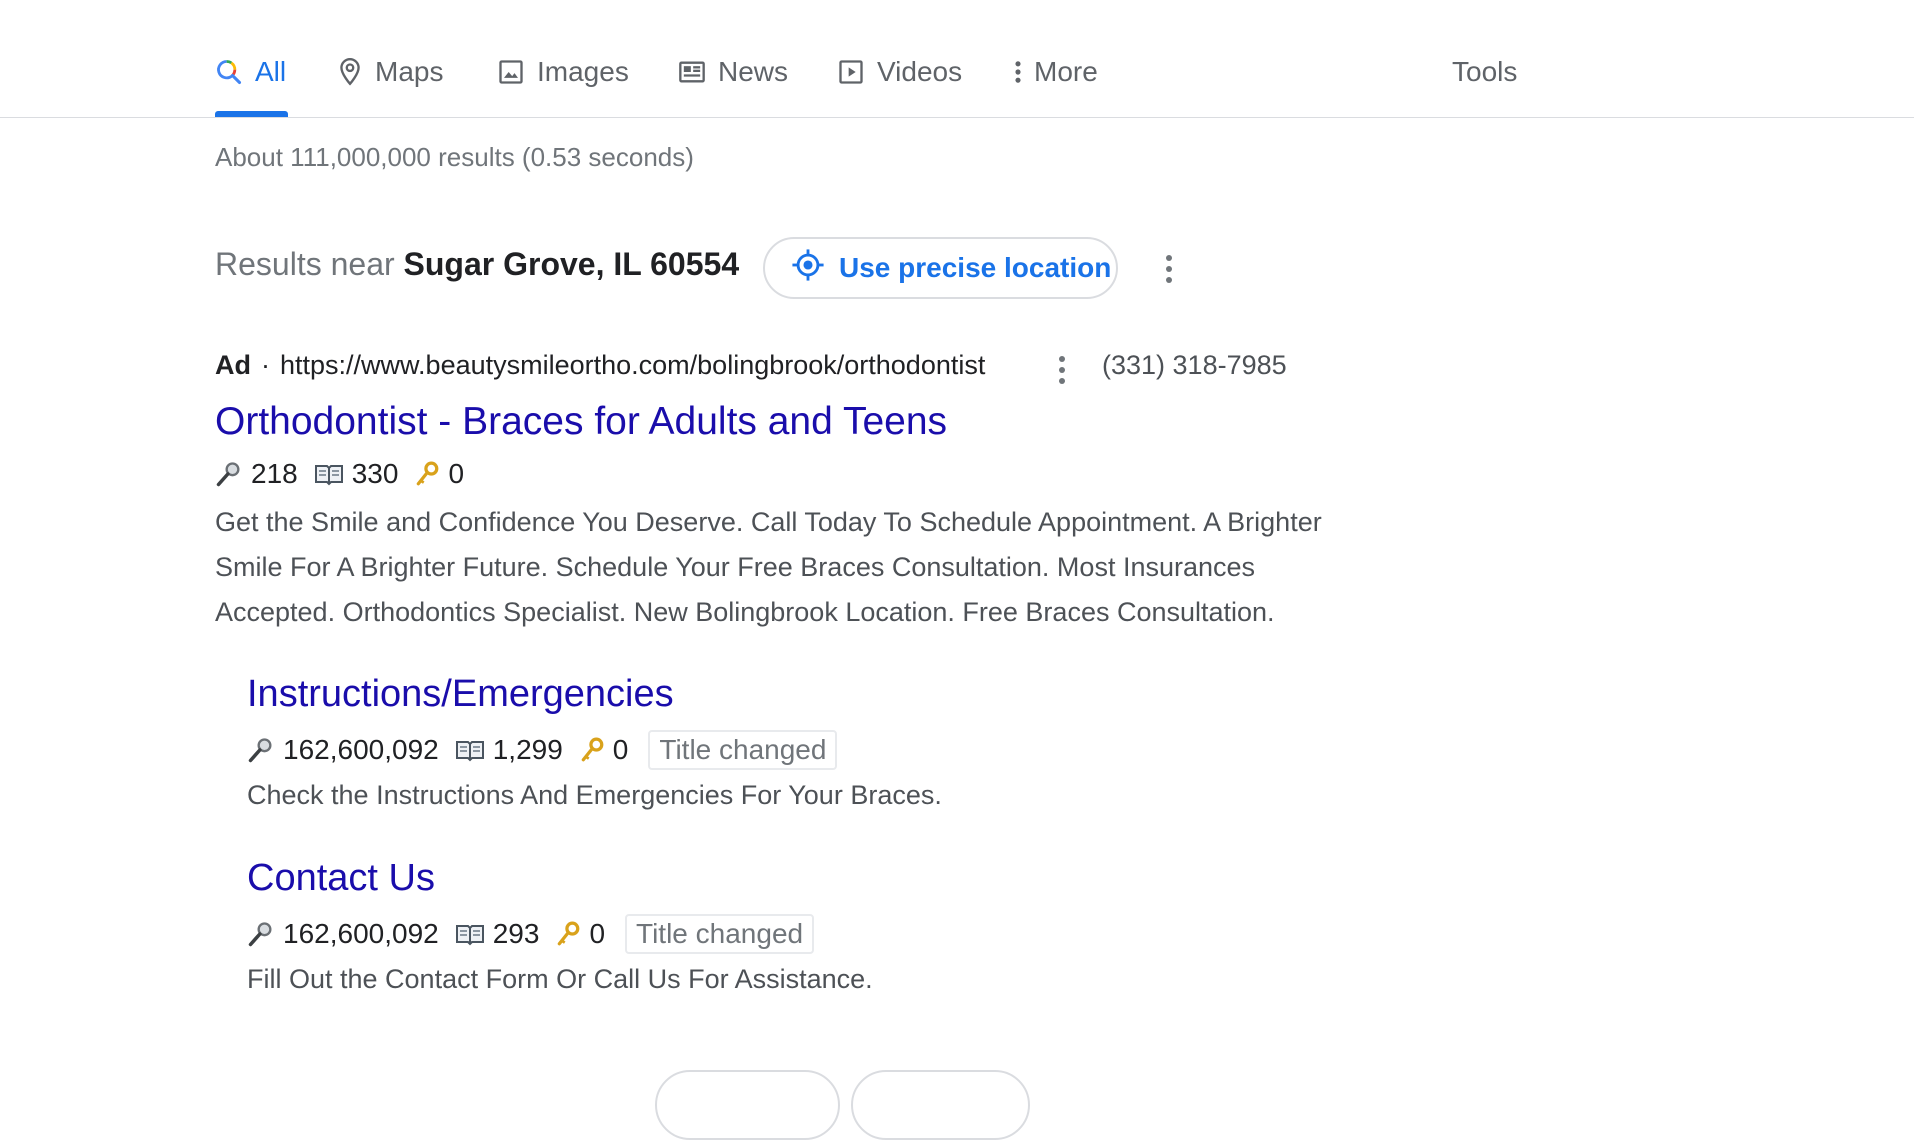  I want to click on crosshair-icon, so click(808, 268).